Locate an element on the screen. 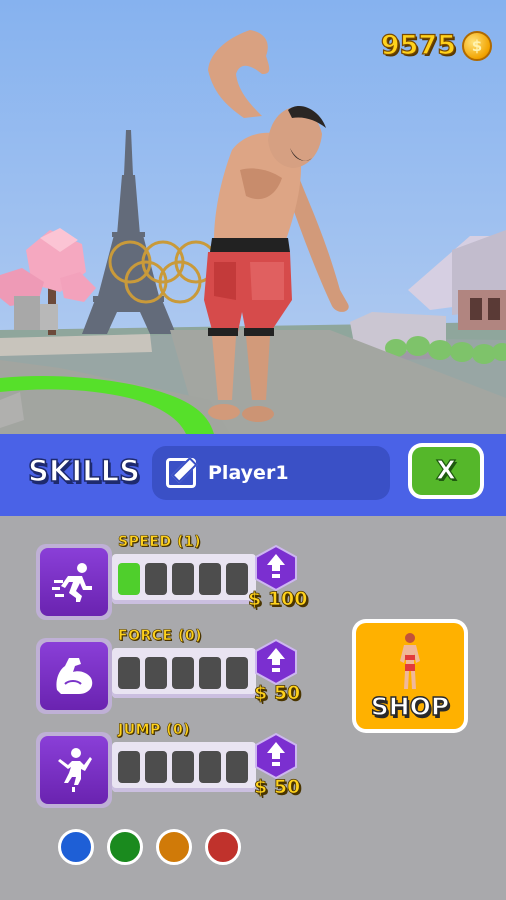 The width and height of the screenshot is (506, 900). close-button-label: X is located at coordinates (446, 471).